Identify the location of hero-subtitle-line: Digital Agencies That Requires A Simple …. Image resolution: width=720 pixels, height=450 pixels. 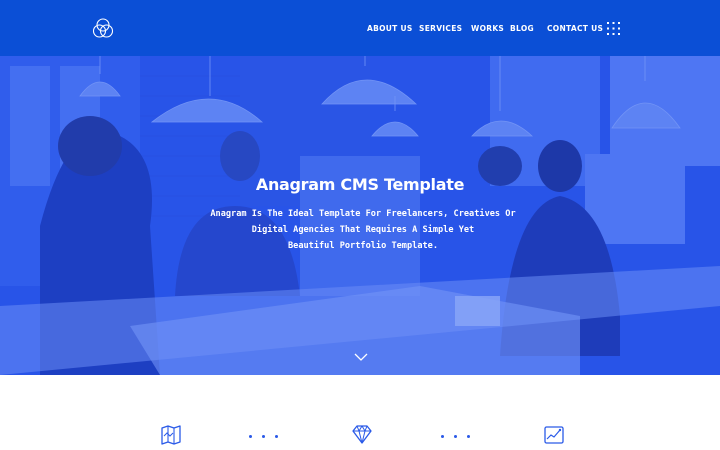
(363, 230).